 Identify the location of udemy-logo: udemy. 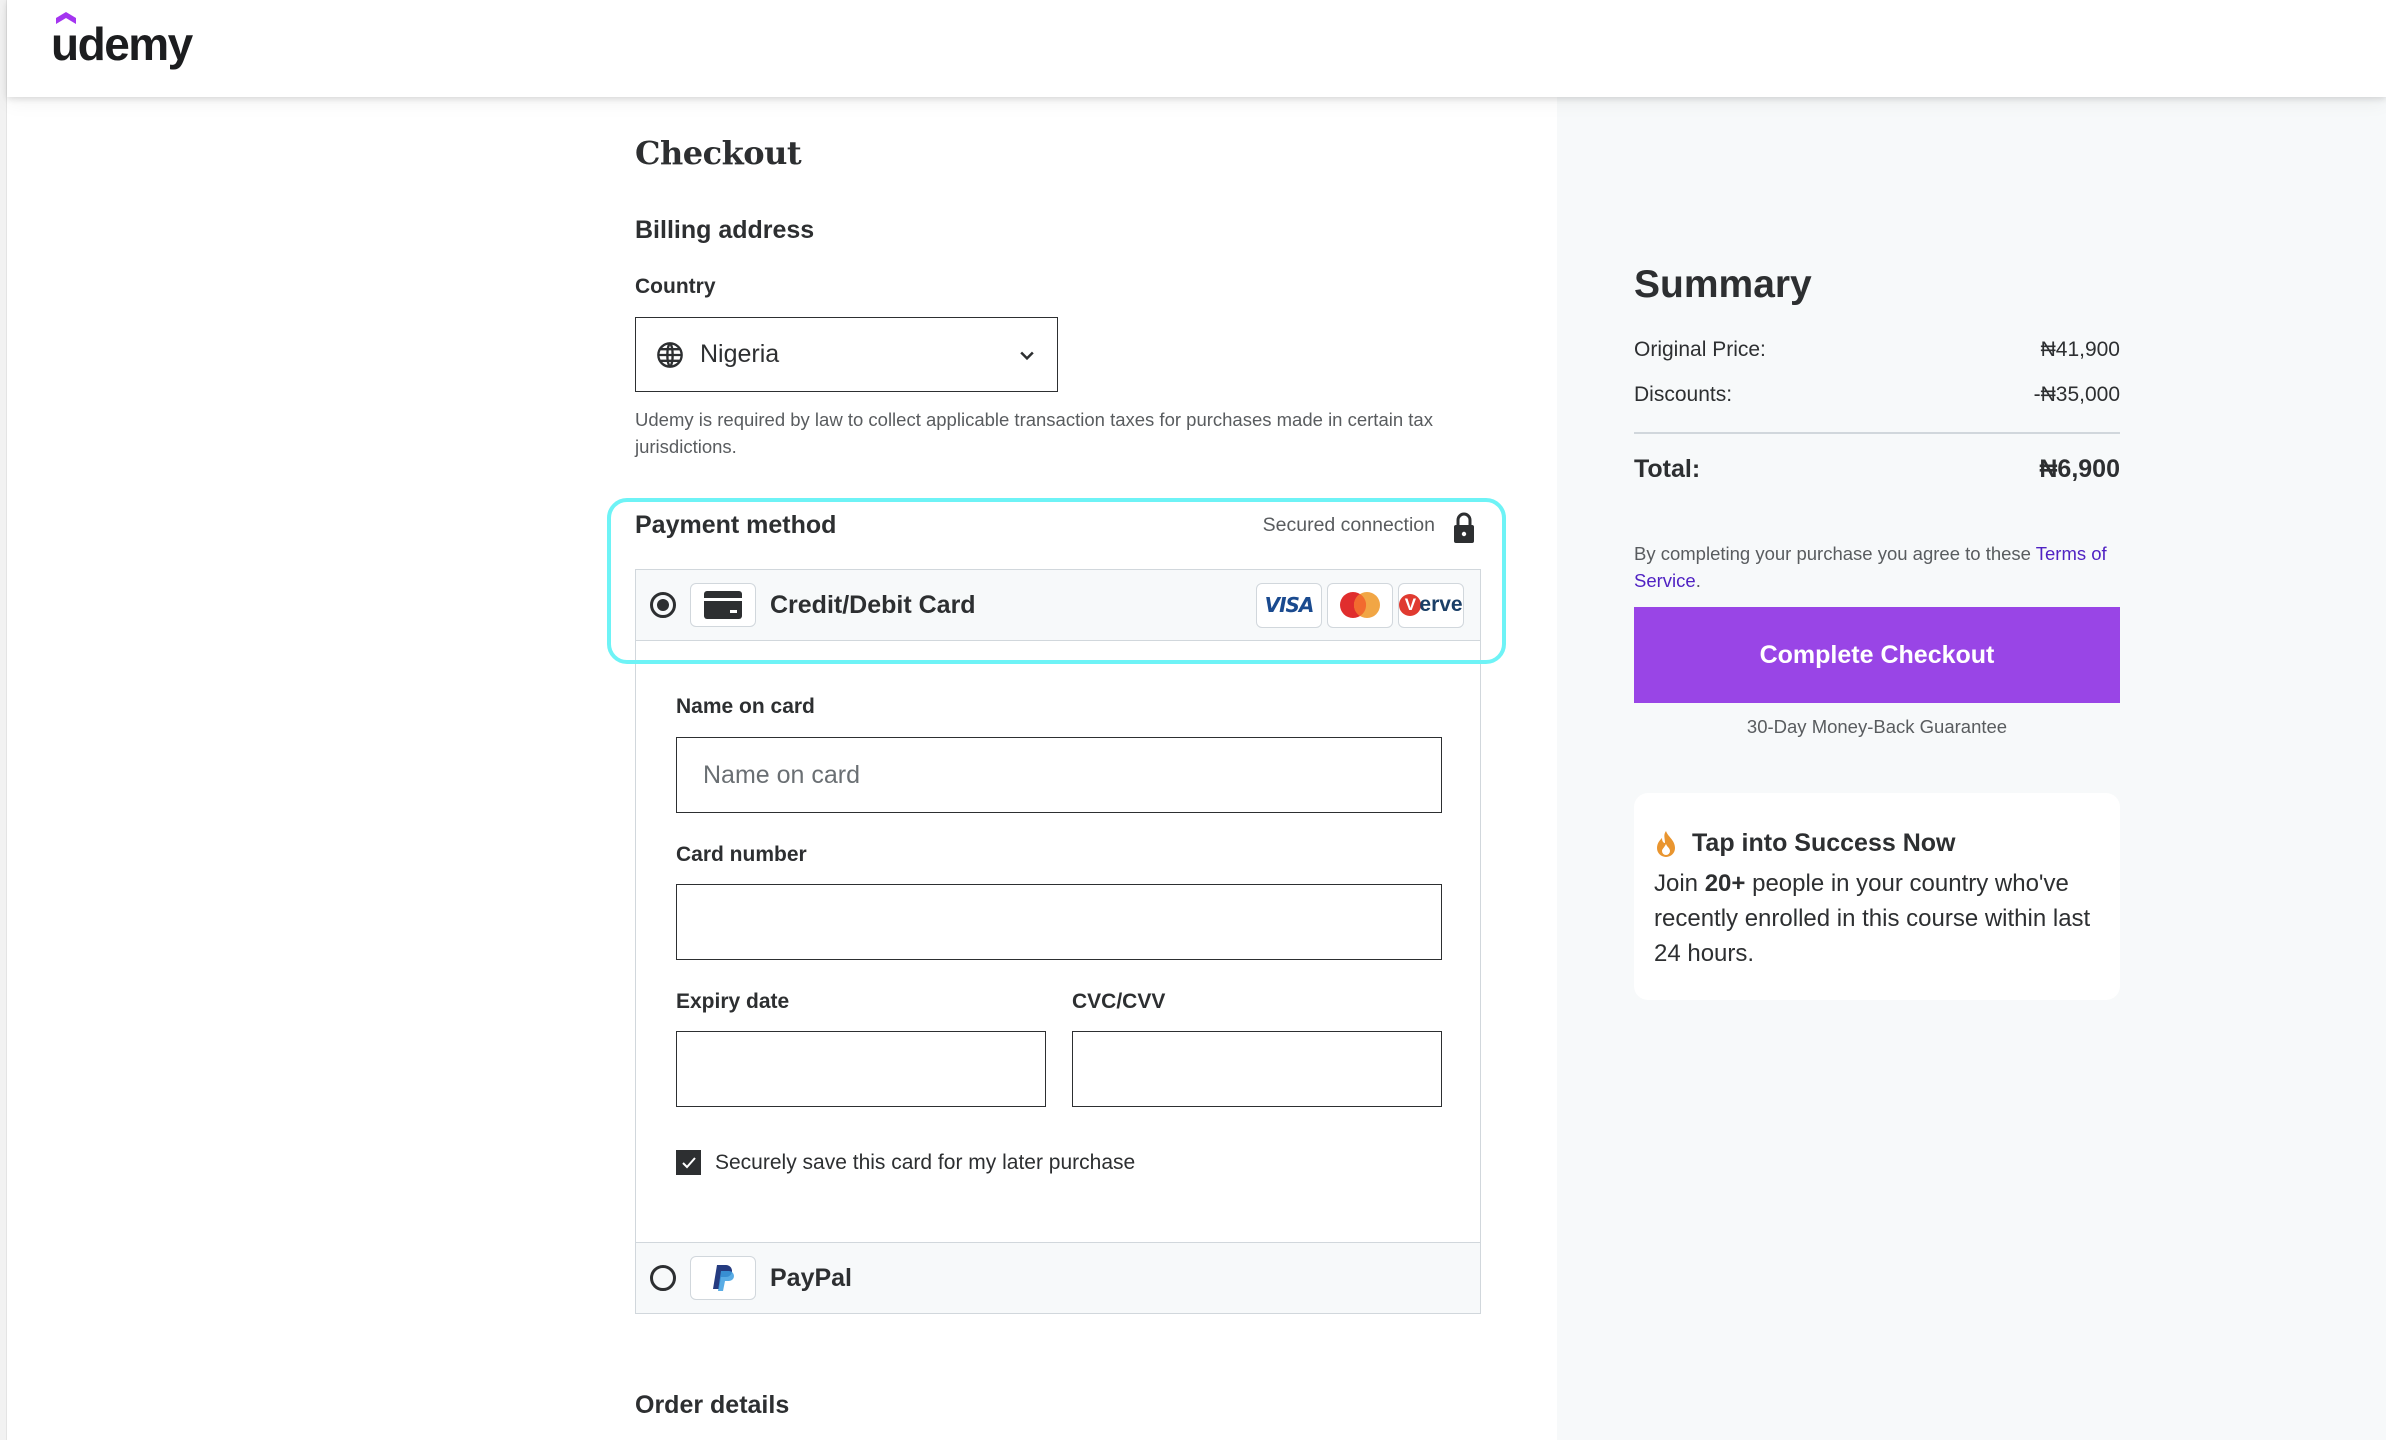
(126, 40).